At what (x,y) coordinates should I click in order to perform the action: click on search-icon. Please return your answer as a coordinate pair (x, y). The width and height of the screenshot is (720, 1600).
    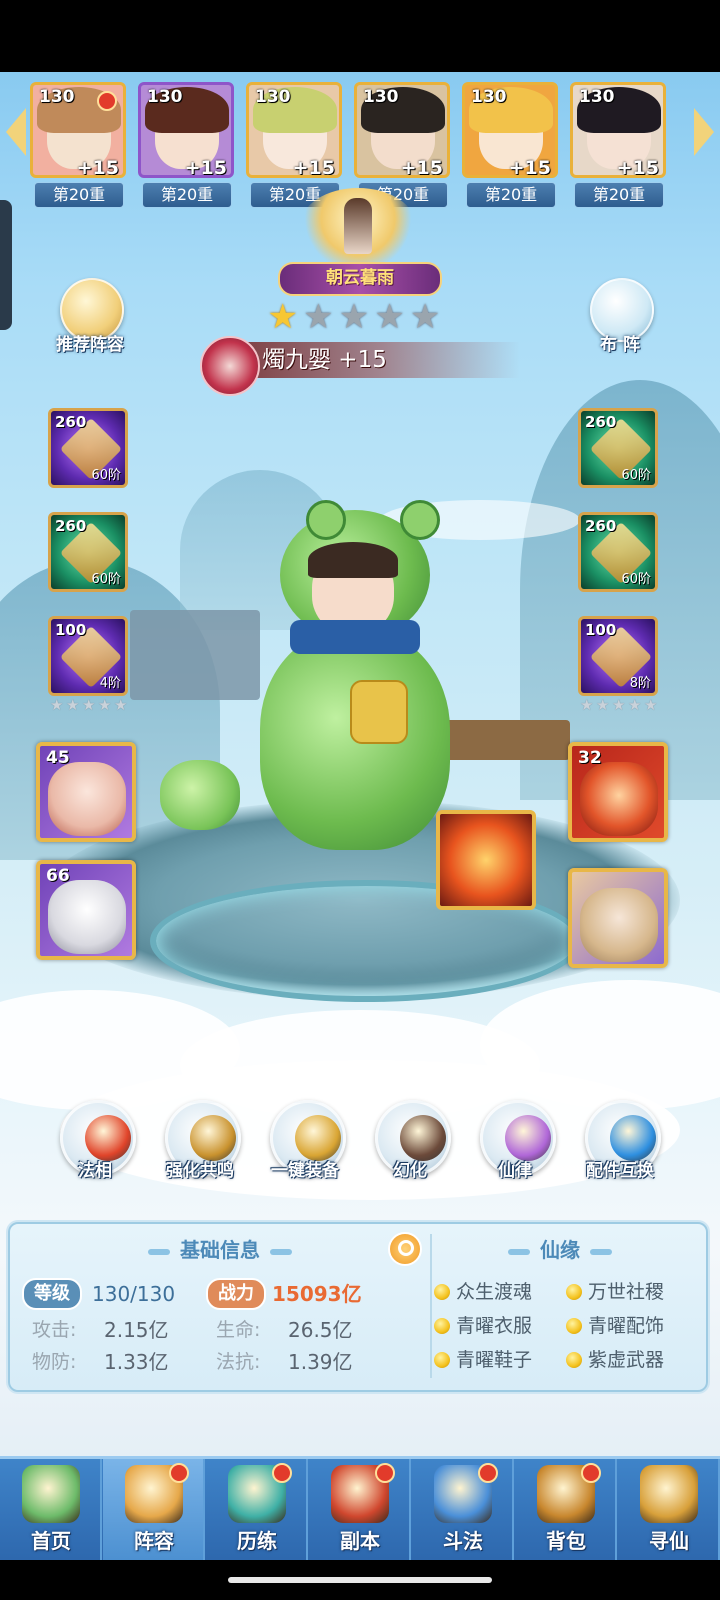
    Looking at the image, I should click on (405, 1249).